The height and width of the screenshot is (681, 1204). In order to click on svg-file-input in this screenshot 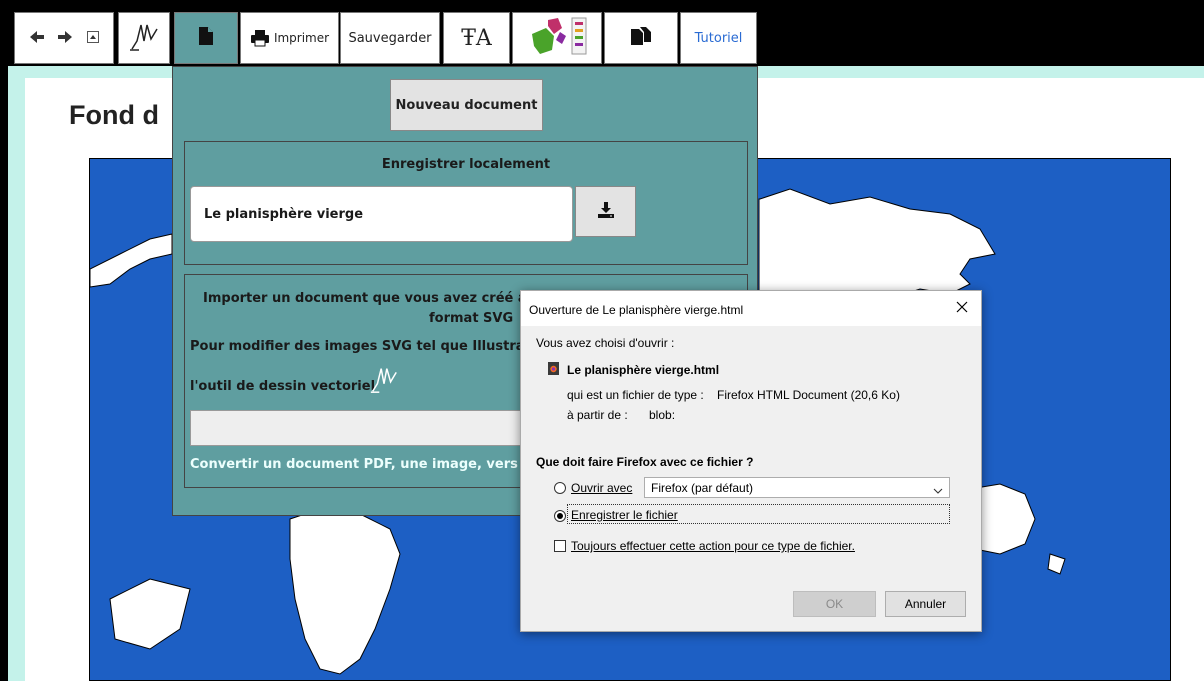, I will do `click(360, 428)`.